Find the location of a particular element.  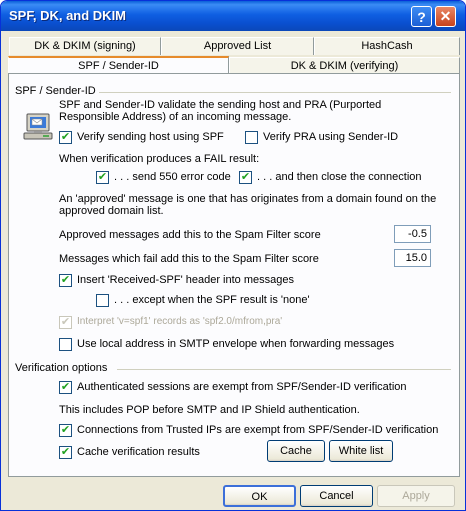

tab-dk-dkim-signing: DK & DKIM (signing) is located at coordinates (85, 46).